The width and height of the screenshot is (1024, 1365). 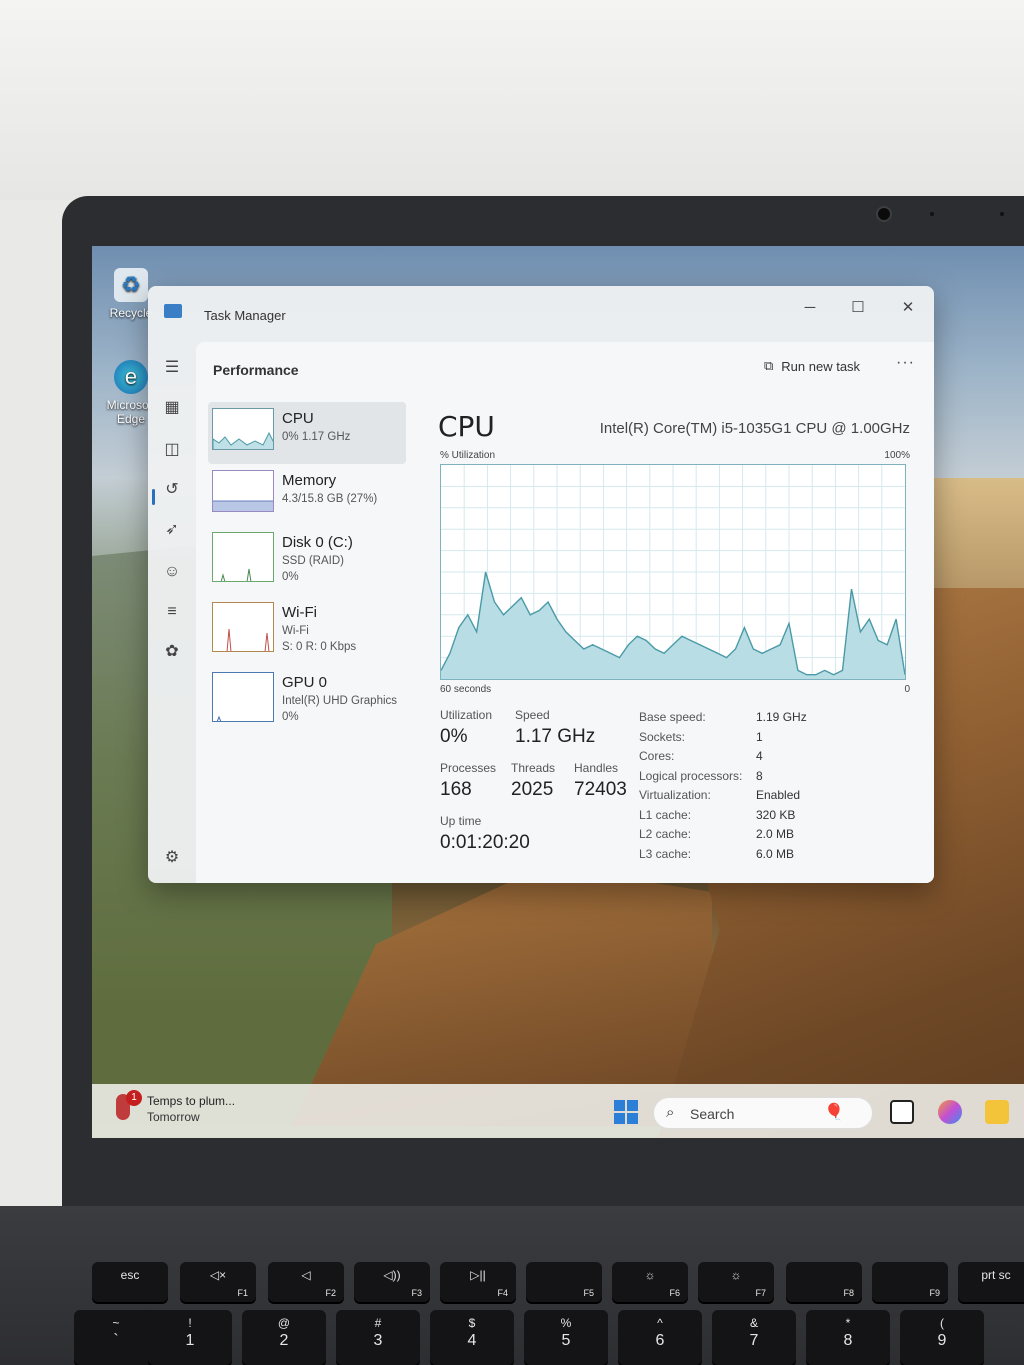 I want to click on spec-value: 320 KB, so click(x=776, y=815).